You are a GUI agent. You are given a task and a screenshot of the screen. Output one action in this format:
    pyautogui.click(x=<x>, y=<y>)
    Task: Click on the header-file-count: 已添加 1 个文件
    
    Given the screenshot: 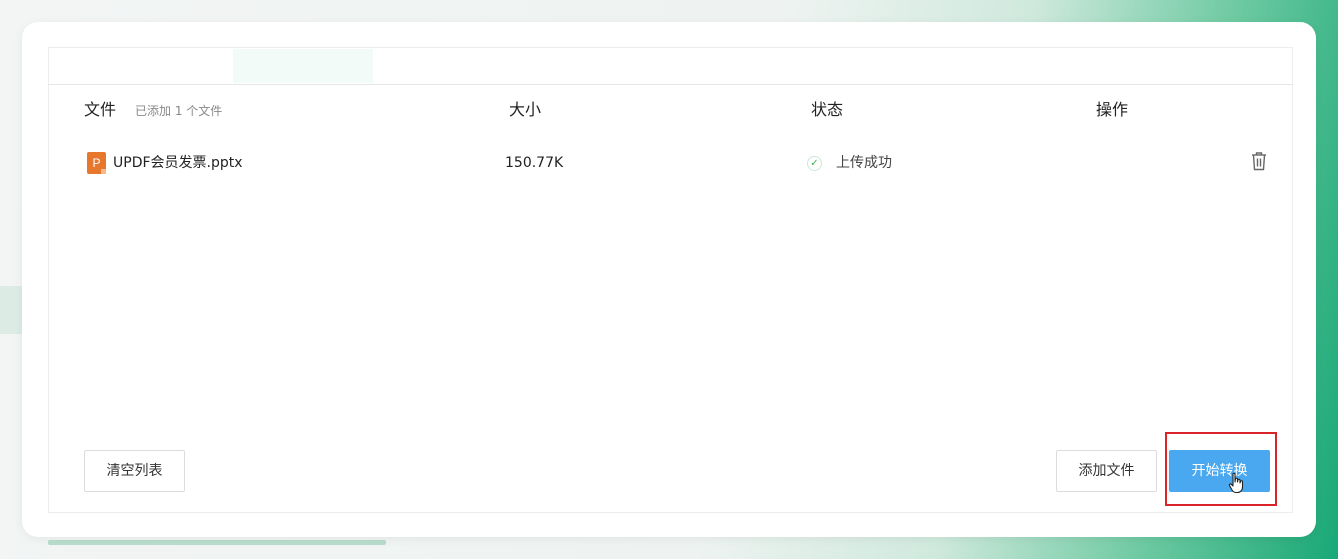 What is the action you would take?
    pyautogui.click(x=179, y=111)
    